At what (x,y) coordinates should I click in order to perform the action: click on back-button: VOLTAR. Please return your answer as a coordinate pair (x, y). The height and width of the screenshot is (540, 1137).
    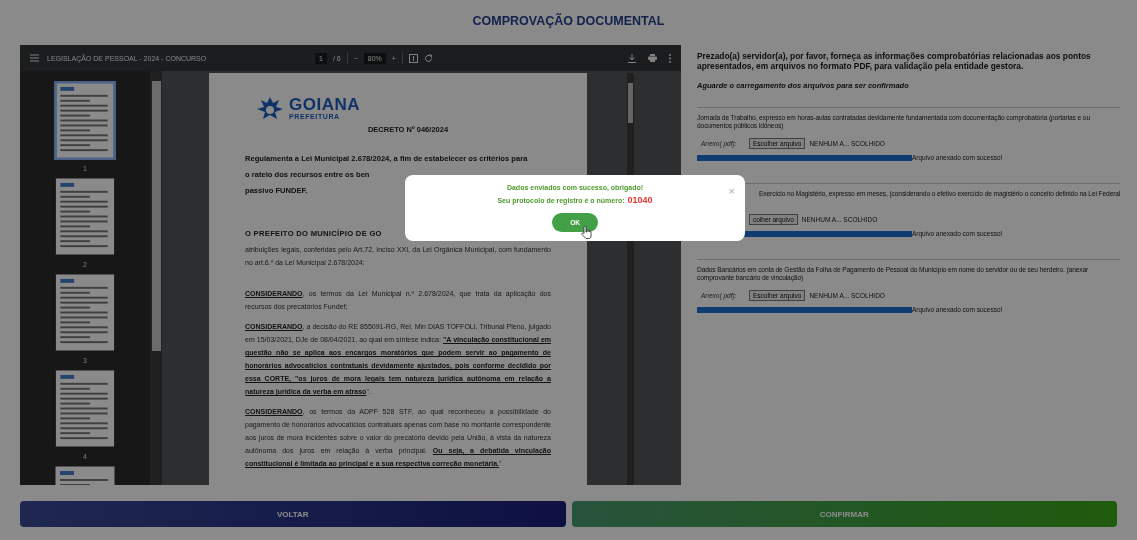
    Looking at the image, I should click on (293, 514).